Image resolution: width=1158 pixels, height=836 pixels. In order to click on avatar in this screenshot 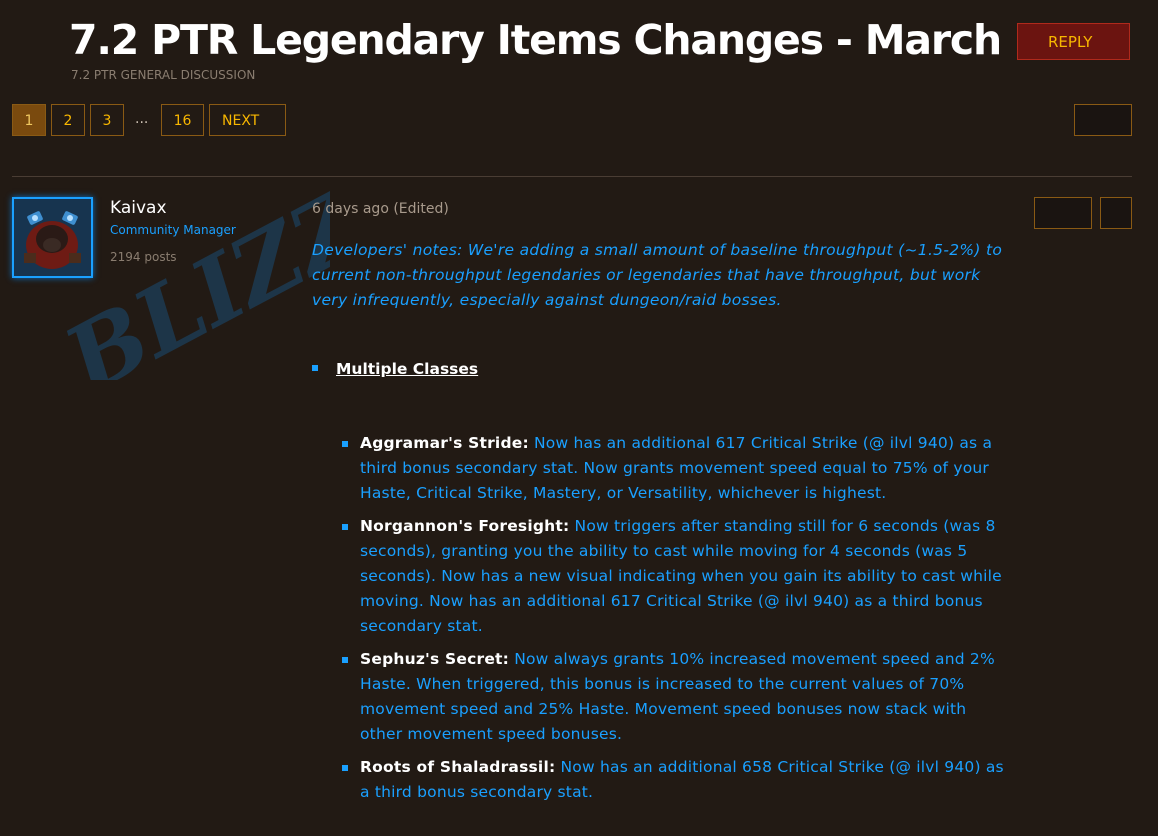, I will do `click(52, 237)`.